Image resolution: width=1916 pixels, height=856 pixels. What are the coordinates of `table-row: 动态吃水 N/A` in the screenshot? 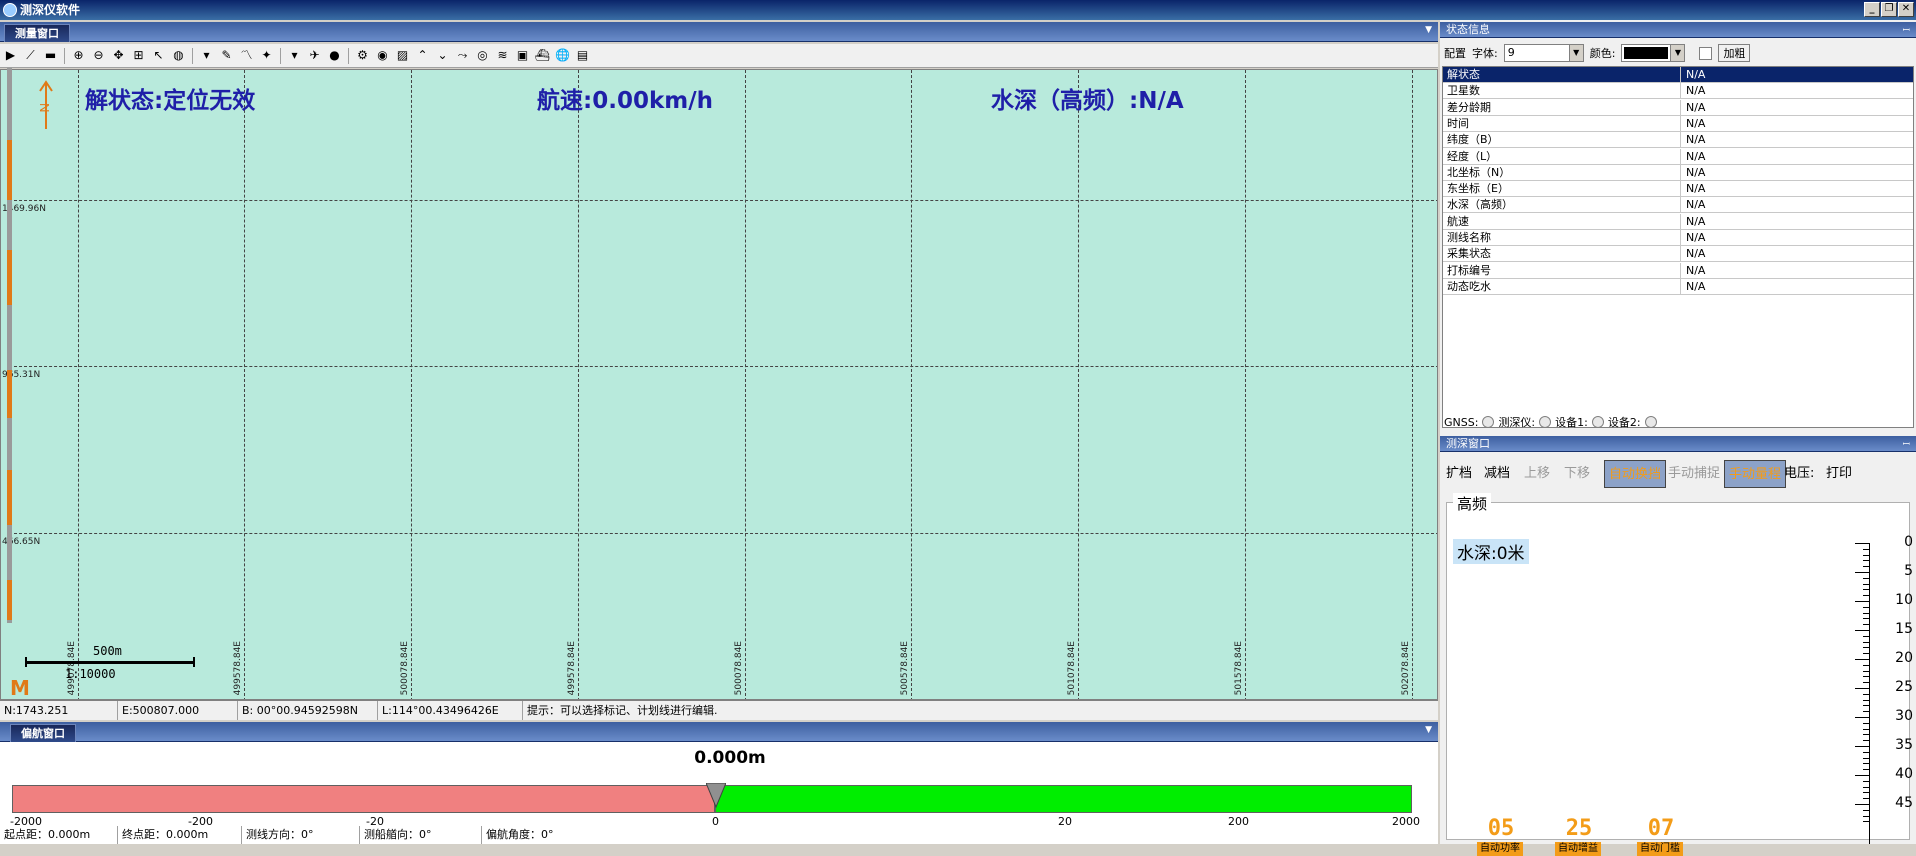 It's located at (1678, 286).